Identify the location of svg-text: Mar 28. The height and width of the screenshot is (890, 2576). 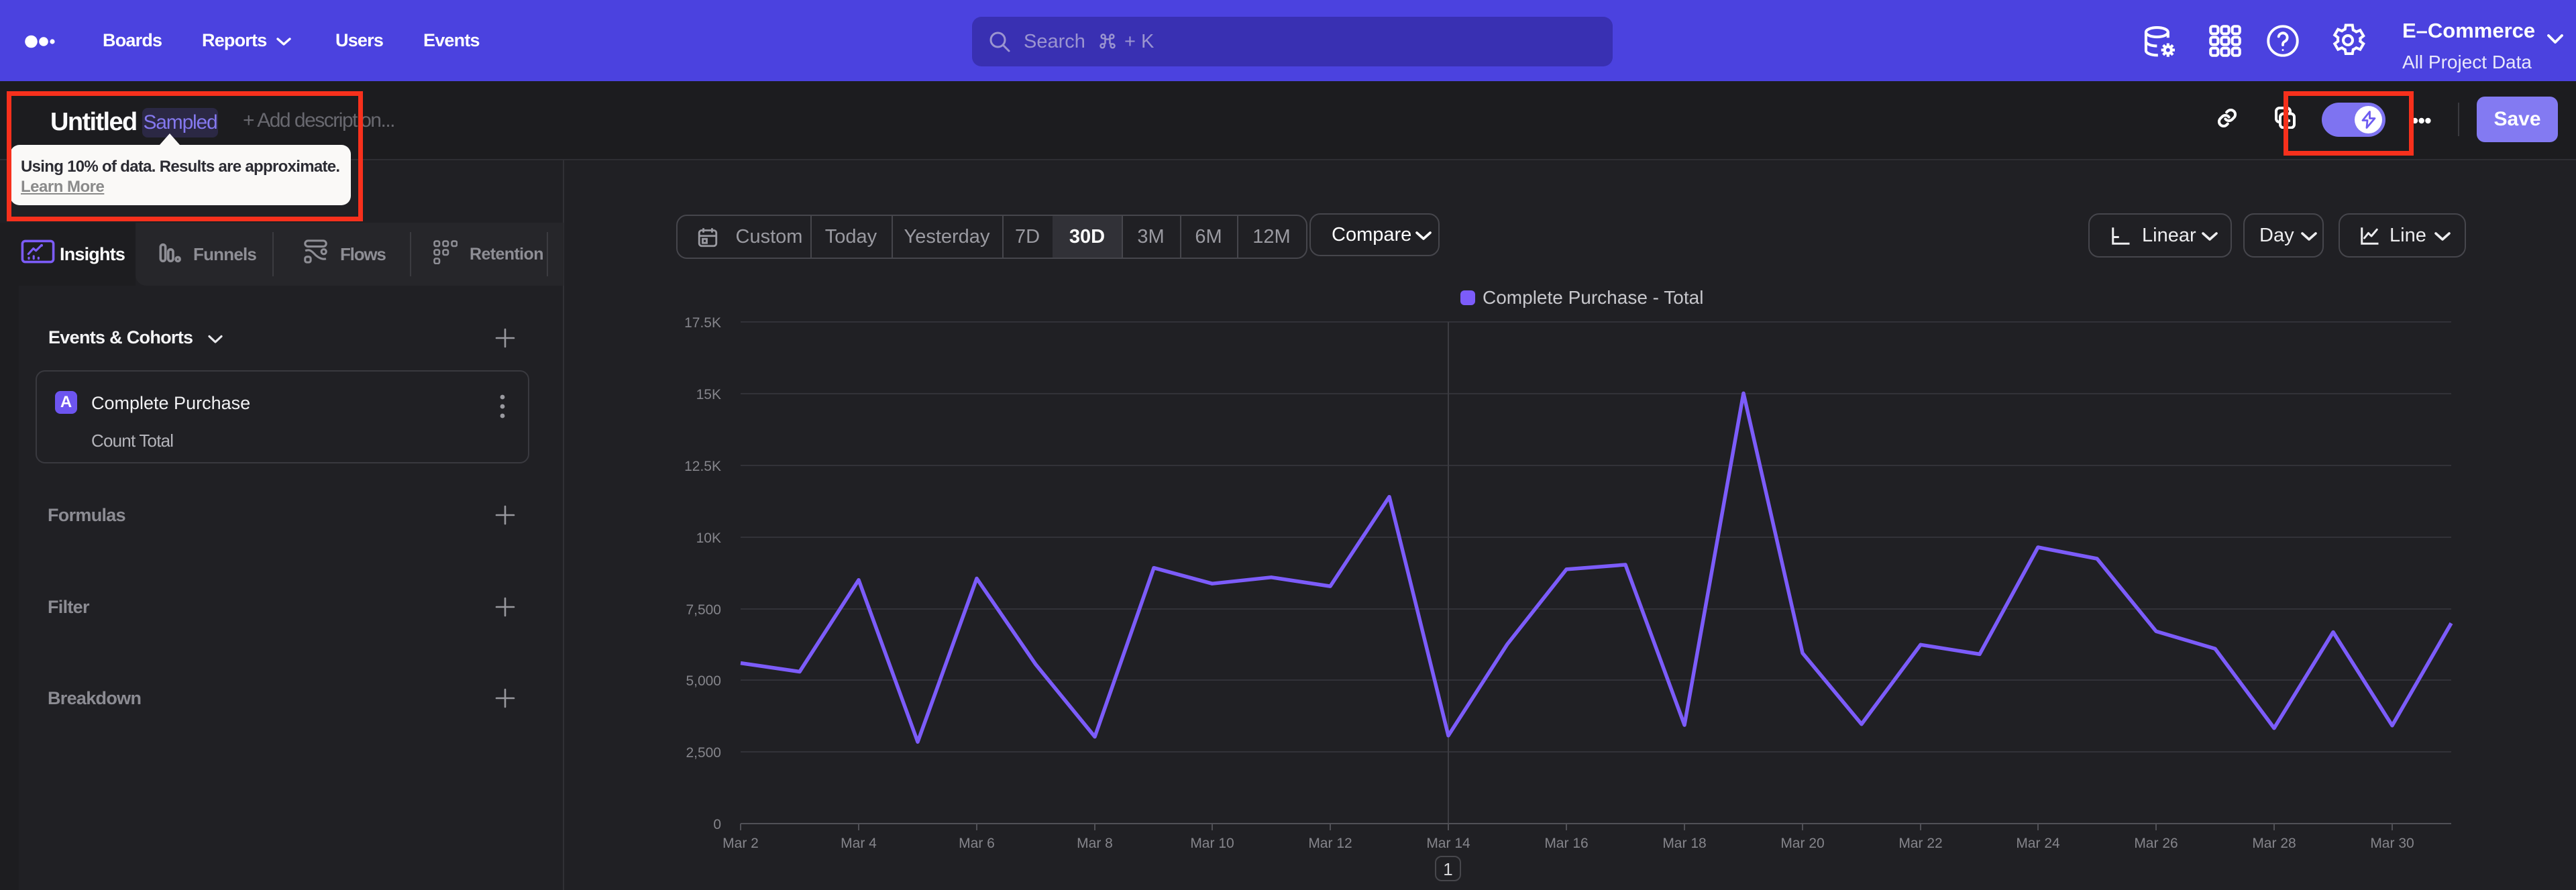
(2274, 843).